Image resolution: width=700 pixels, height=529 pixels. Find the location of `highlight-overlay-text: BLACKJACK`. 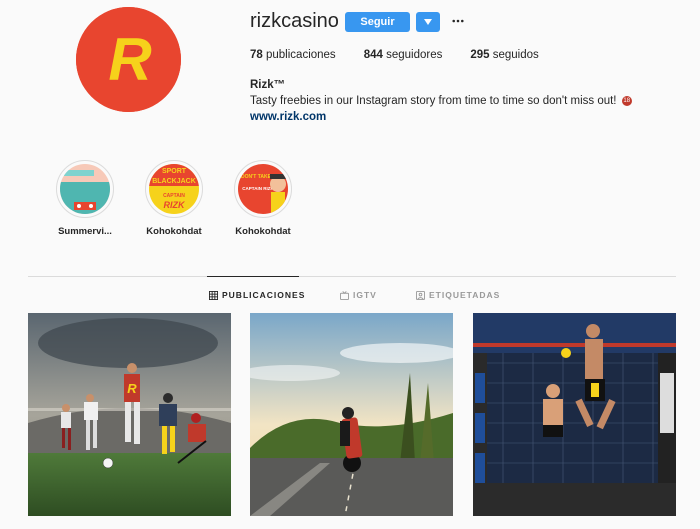

highlight-overlay-text: BLACKJACK is located at coordinates (174, 181).